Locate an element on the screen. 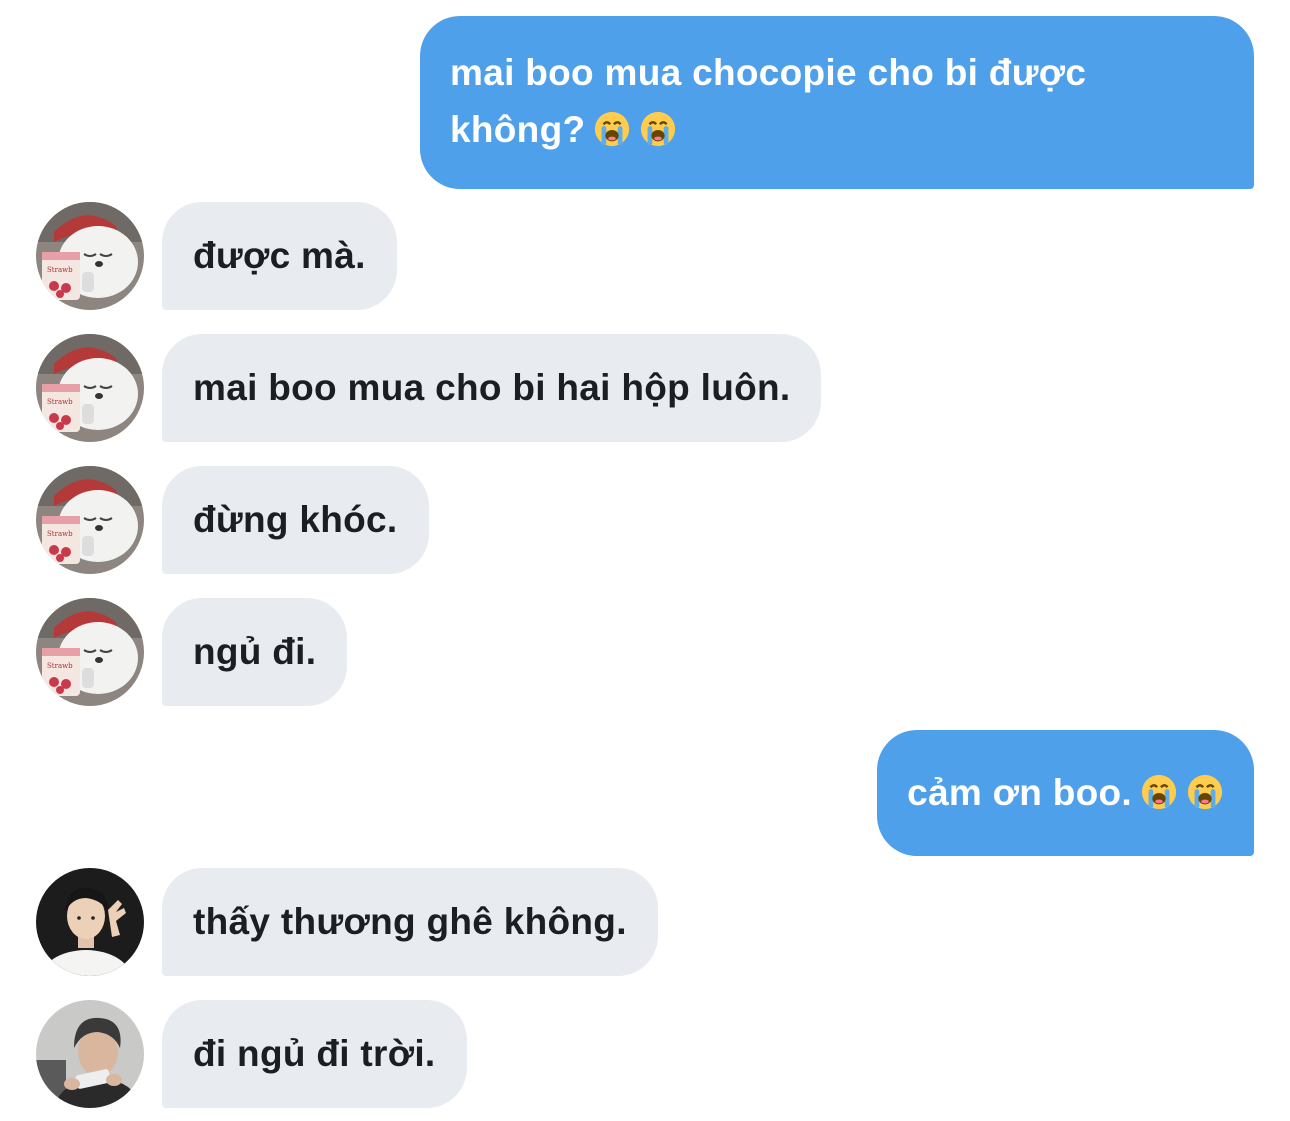 The width and height of the screenshot is (1290, 1121). message-text: thấy thương ghê không. is located at coordinates (410, 921).